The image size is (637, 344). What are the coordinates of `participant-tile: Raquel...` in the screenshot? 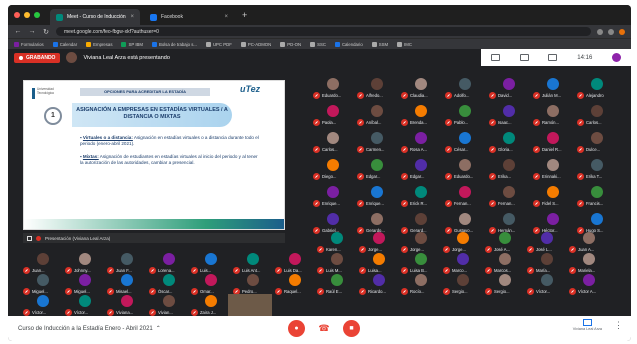 It's located at (295, 285).